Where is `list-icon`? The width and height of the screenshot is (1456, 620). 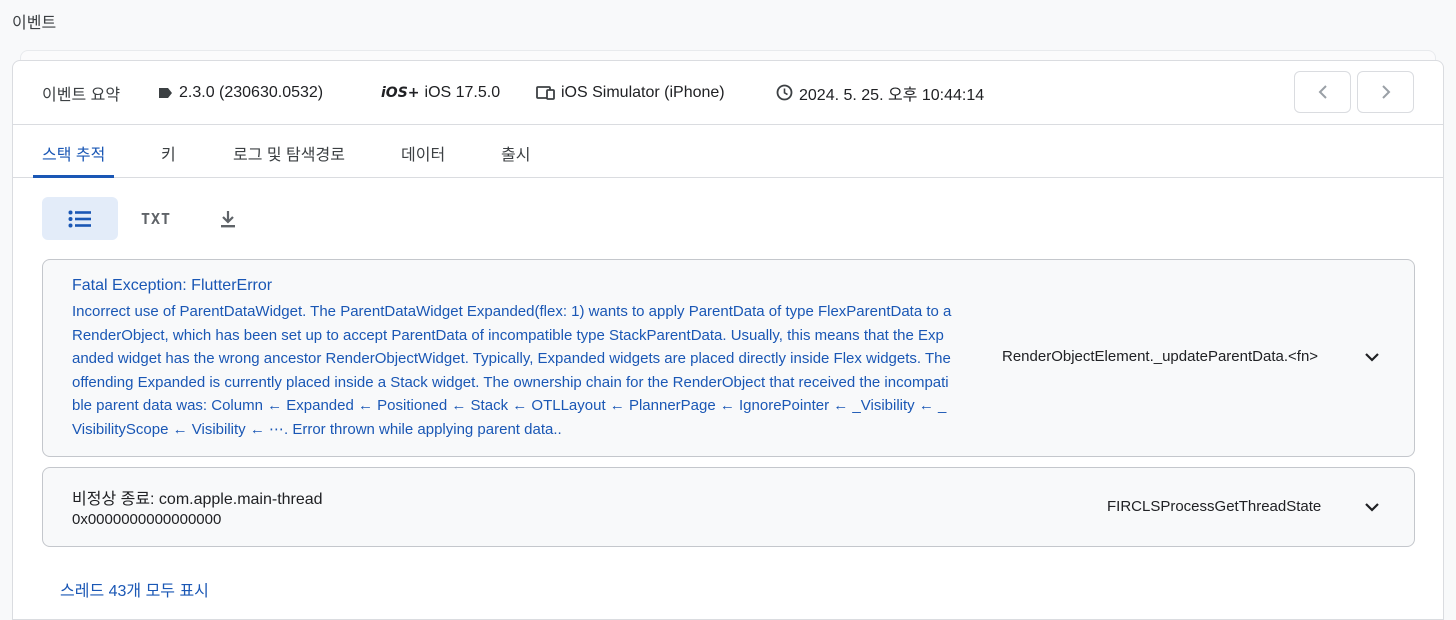
list-icon is located at coordinates (79, 218).